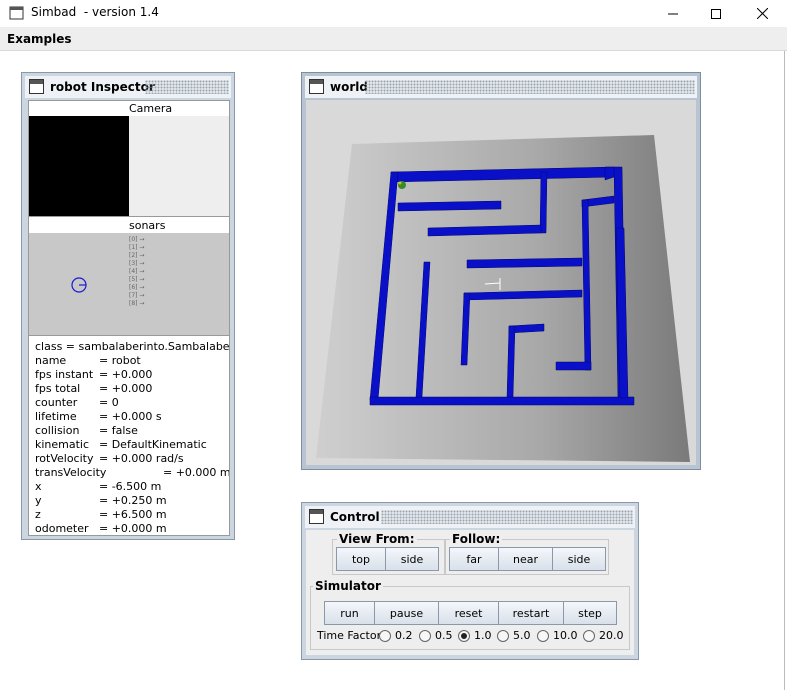  Describe the element at coordinates (62, 444) in the screenshot. I see `info-key: kinematic` at that location.